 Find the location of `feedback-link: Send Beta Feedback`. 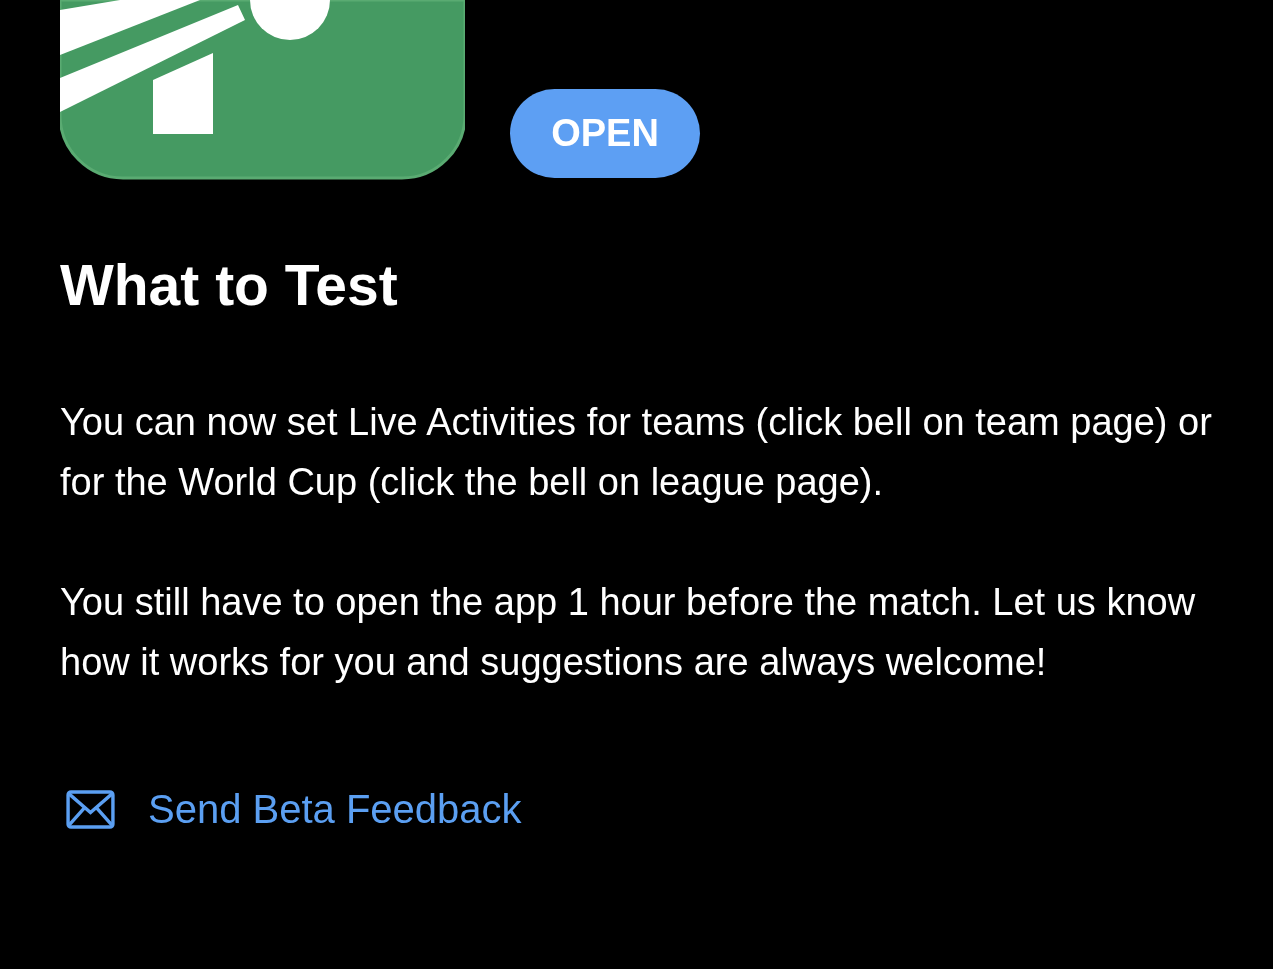

feedback-link: Send Beta Feedback is located at coordinates (335, 809).